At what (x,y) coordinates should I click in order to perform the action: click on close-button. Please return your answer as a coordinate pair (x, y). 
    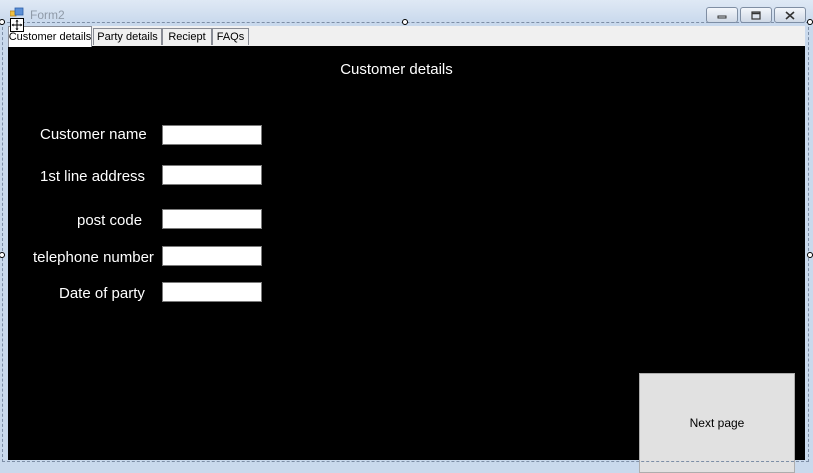
    Looking at the image, I should click on (790, 15).